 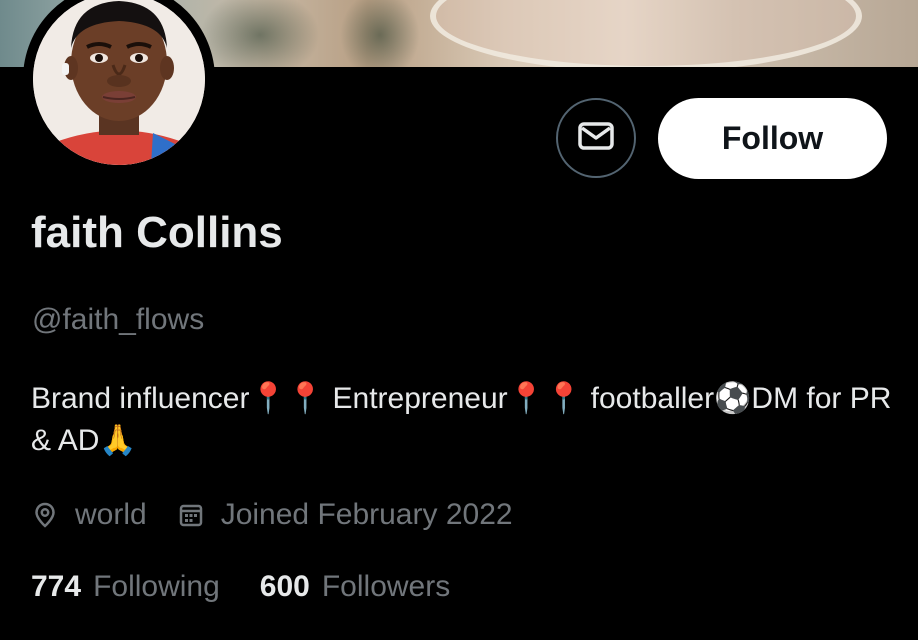 I want to click on follow-stats: 774 Following 600 Followers, so click(x=240, y=587).